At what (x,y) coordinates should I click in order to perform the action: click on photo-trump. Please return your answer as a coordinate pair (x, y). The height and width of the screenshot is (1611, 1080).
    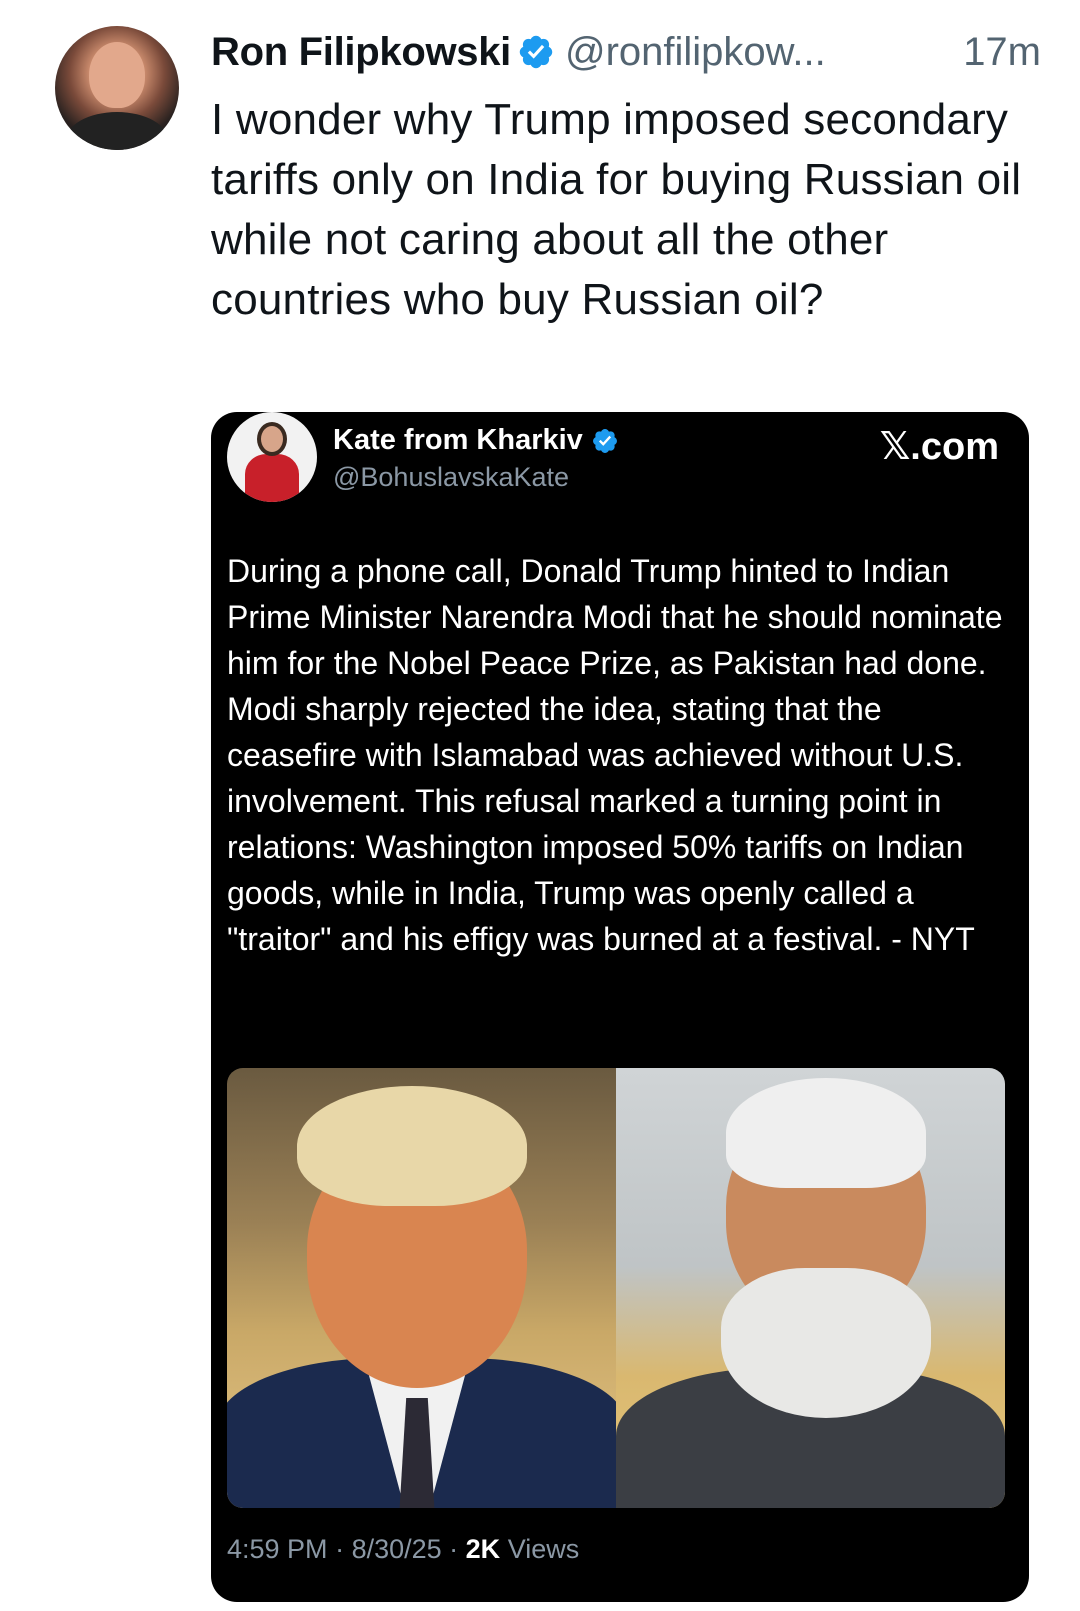
    Looking at the image, I should click on (427, 1288).